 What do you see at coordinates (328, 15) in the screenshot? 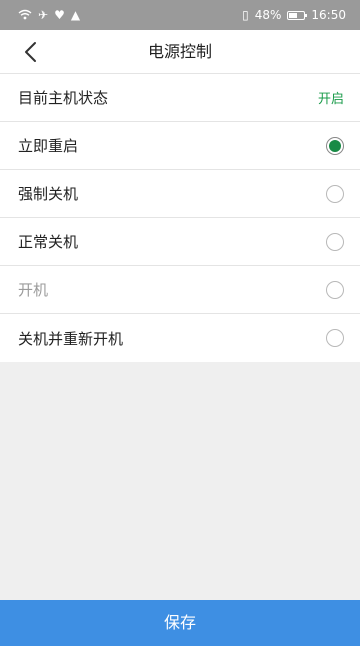
I see `clock: 16:50` at bounding box center [328, 15].